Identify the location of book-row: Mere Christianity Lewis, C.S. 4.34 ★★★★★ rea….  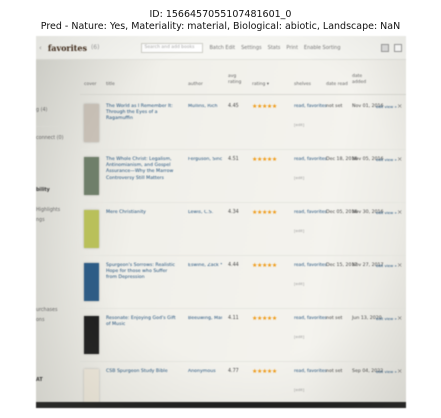
(243, 230).